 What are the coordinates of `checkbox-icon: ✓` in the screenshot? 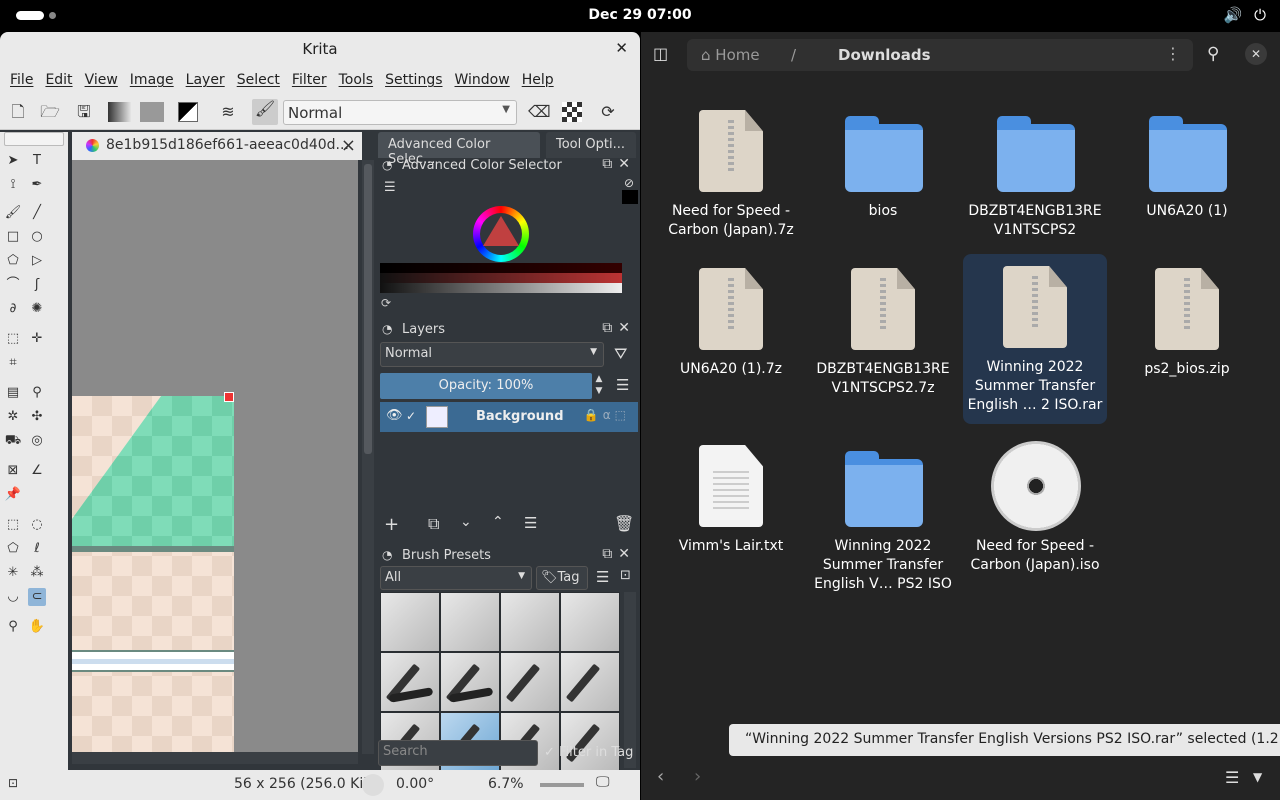 It's located at (411, 416).